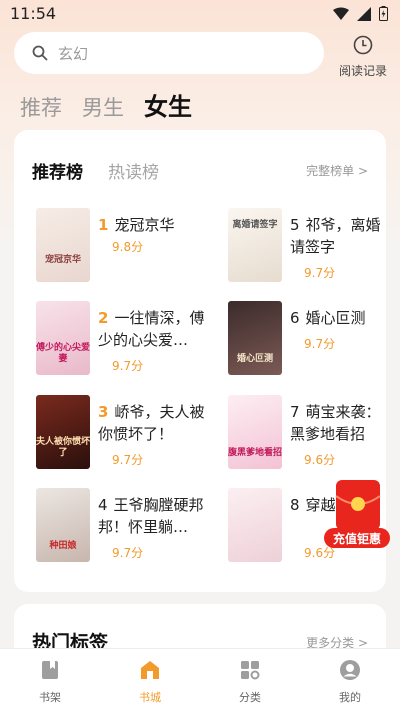 The width and height of the screenshot is (400, 712). I want to click on nav-category: 分类, so click(250, 680).